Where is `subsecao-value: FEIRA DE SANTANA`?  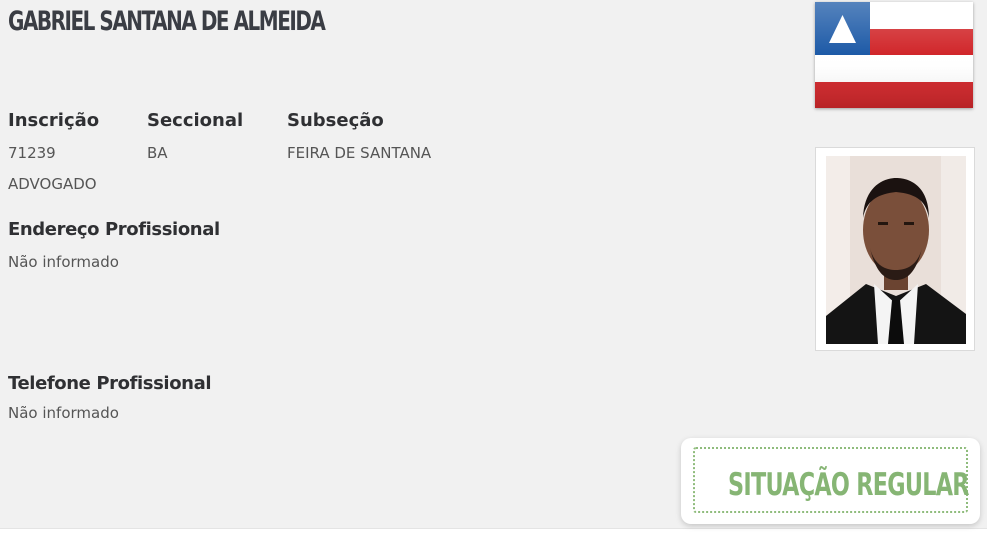
subsecao-value: FEIRA DE SANTANA is located at coordinates (359, 153).